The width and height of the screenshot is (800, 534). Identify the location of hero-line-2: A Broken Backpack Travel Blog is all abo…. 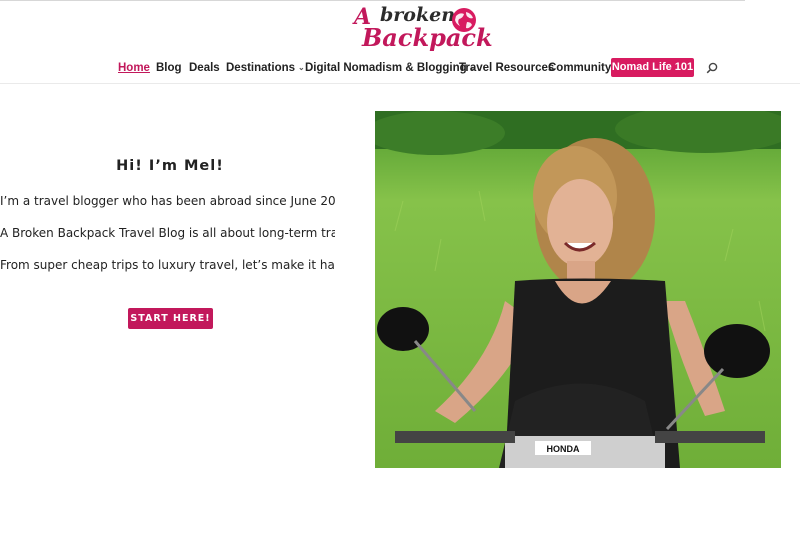
(167, 233).